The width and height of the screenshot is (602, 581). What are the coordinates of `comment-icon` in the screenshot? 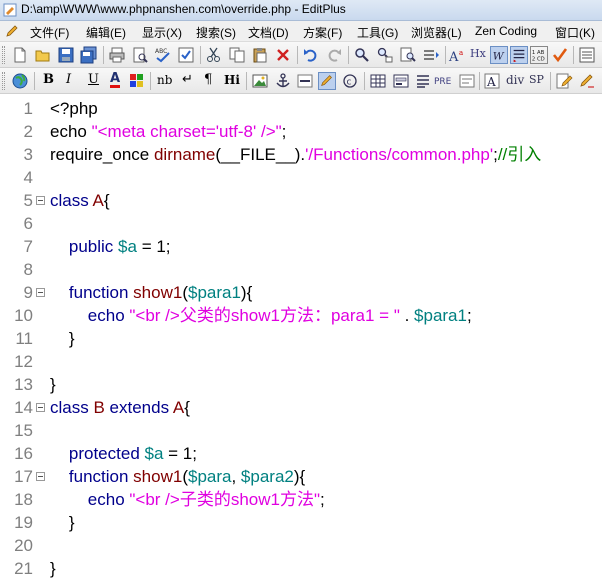 It's located at (467, 81).